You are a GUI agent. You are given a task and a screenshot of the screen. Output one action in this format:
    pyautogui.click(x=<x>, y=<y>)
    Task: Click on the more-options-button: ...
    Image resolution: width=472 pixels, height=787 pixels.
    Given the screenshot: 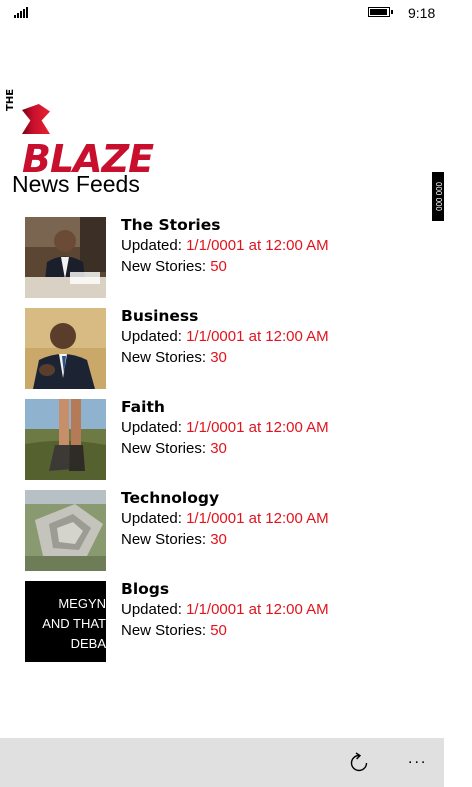 What is the action you would take?
    pyautogui.click(x=417, y=759)
    